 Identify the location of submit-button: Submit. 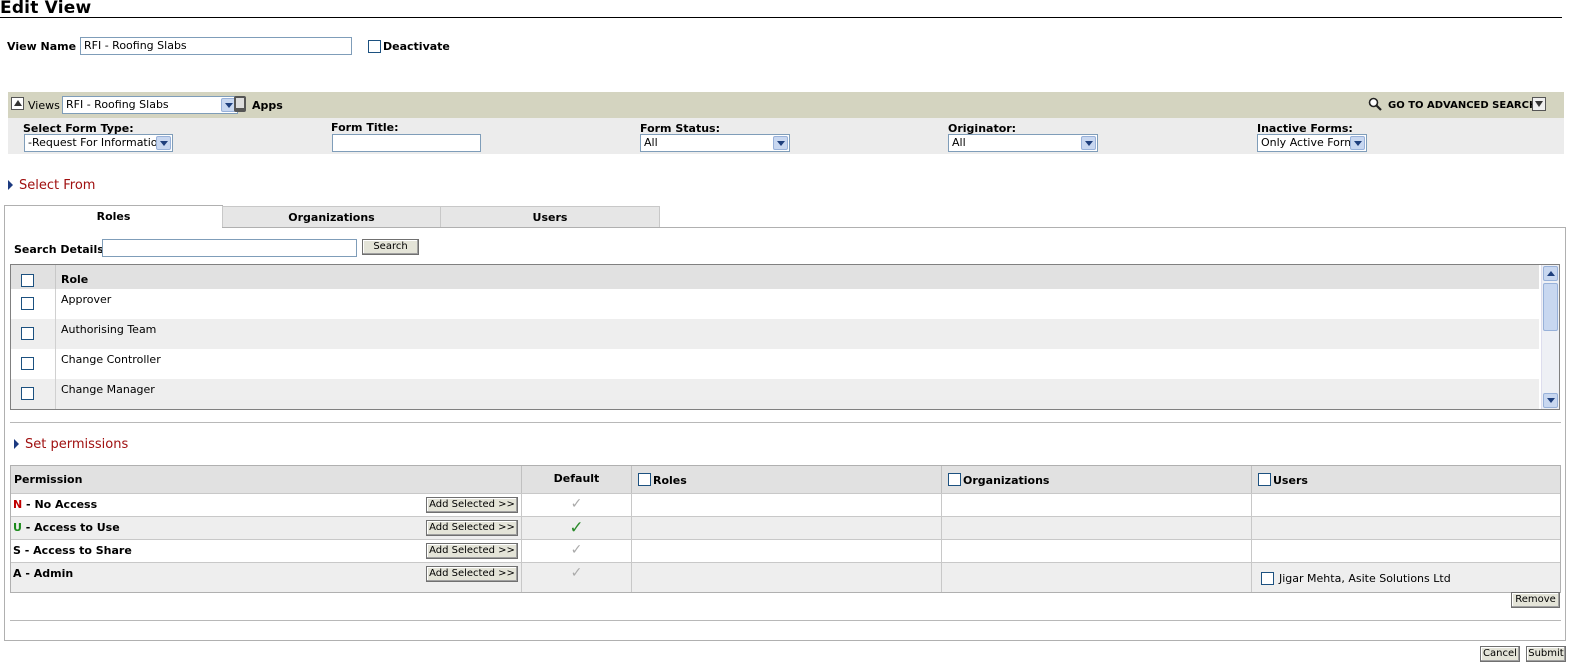
(1546, 654).